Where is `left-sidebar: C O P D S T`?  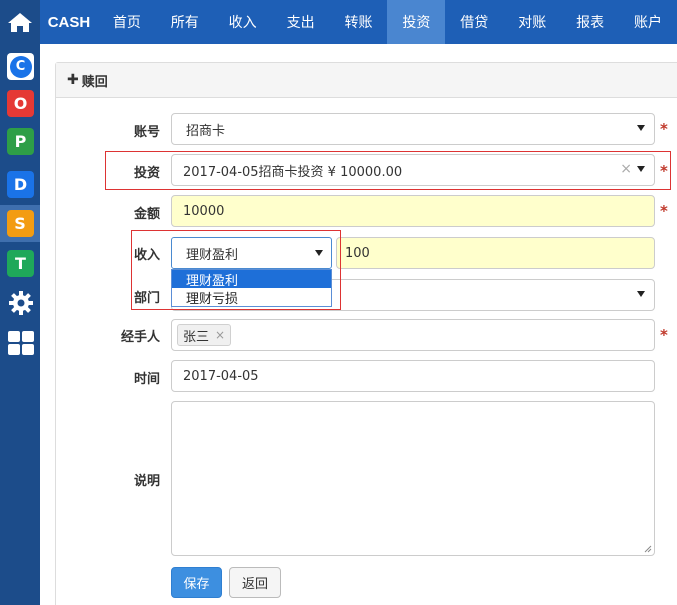
left-sidebar: C O P D S T is located at coordinates (20, 302).